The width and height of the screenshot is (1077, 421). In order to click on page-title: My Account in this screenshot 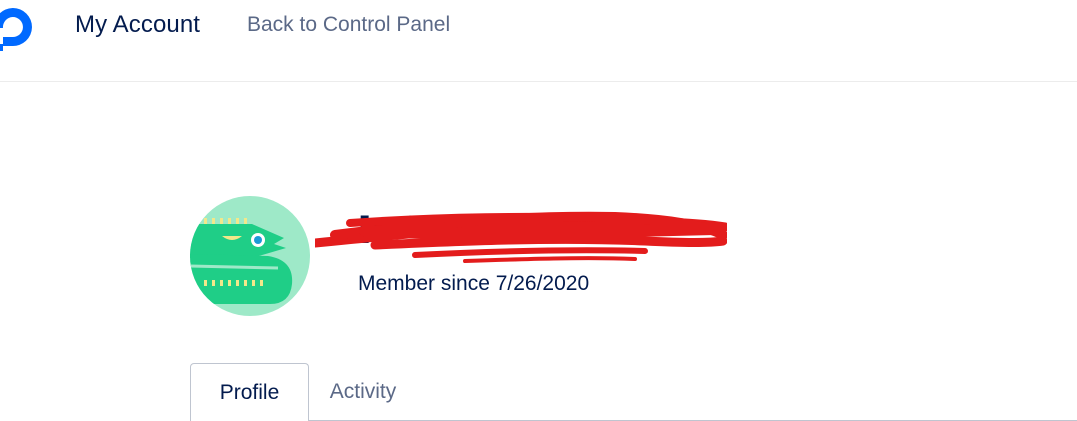, I will do `click(138, 24)`.